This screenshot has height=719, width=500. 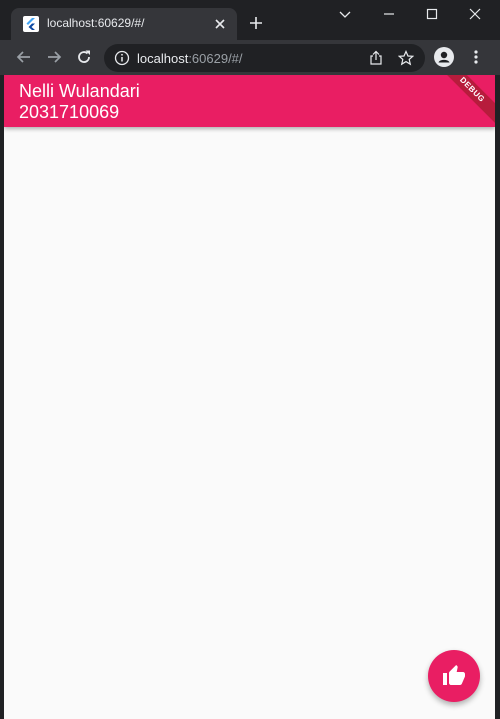 What do you see at coordinates (389, 14) in the screenshot?
I see `minimize-icon` at bounding box center [389, 14].